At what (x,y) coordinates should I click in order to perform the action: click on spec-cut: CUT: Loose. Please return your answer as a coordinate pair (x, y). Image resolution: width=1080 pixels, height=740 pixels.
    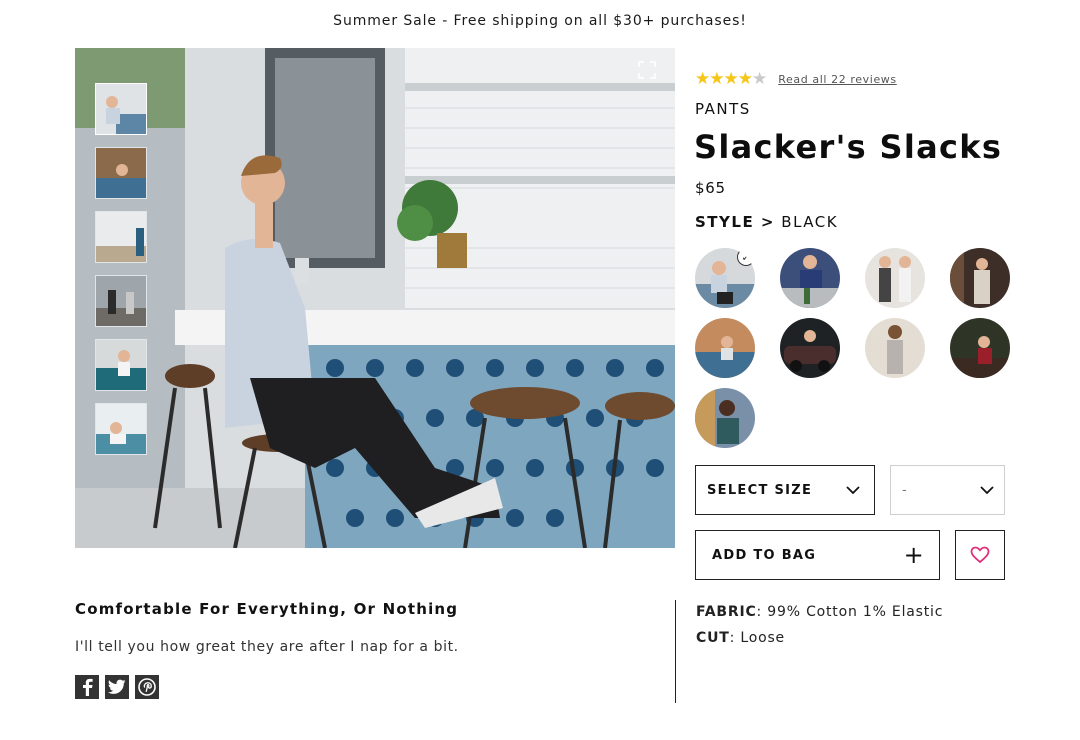
    Looking at the image, I should click on (740, 638).